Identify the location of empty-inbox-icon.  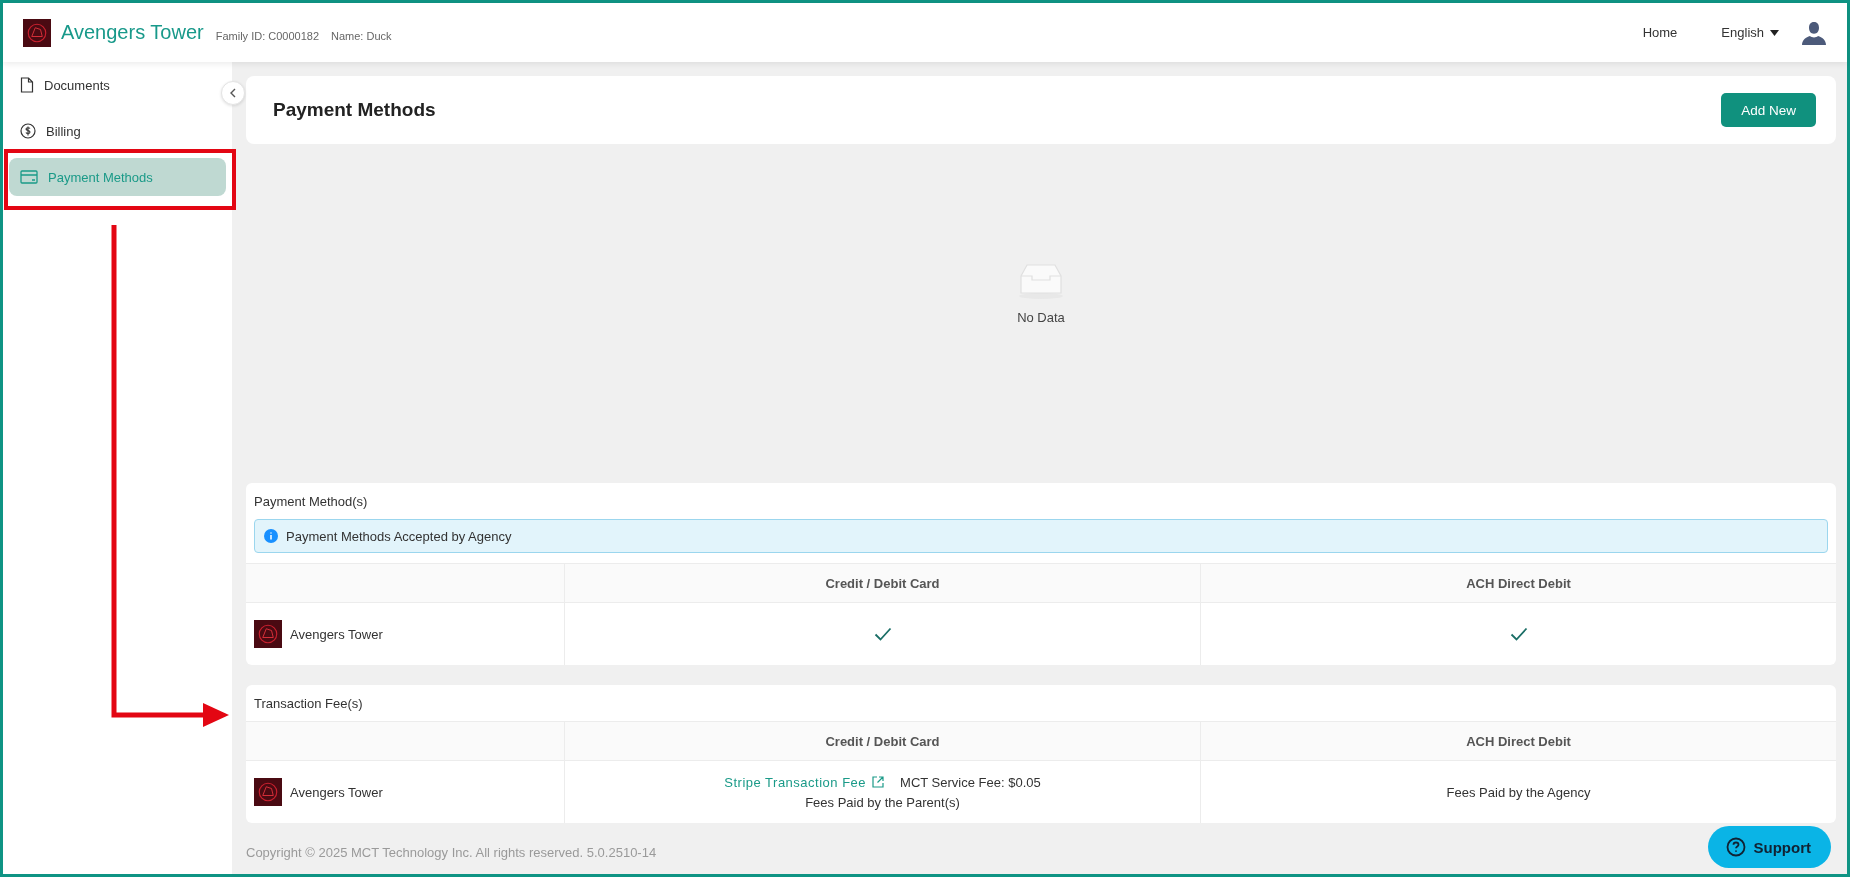
(1041, 281).